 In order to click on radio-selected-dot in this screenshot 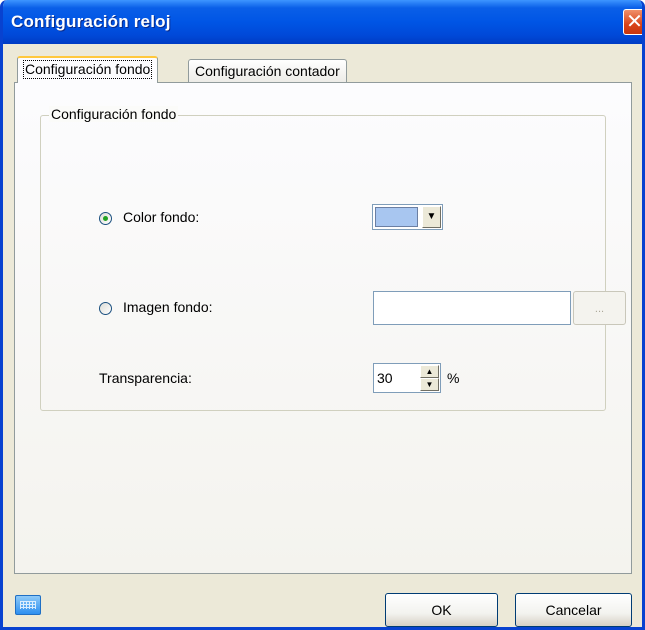, I will do `click(105, 218)`.